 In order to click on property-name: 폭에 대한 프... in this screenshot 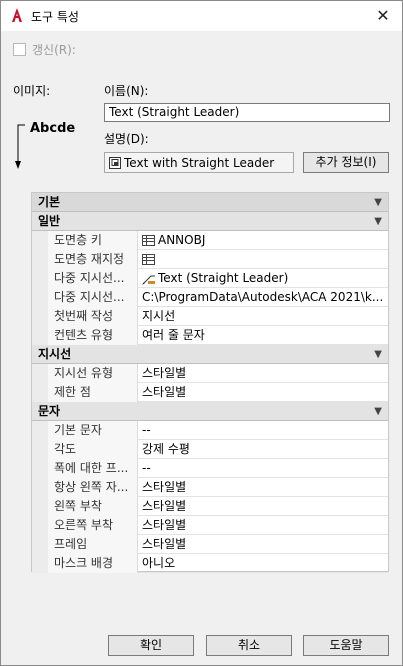, I will do `click(93, 468)`.